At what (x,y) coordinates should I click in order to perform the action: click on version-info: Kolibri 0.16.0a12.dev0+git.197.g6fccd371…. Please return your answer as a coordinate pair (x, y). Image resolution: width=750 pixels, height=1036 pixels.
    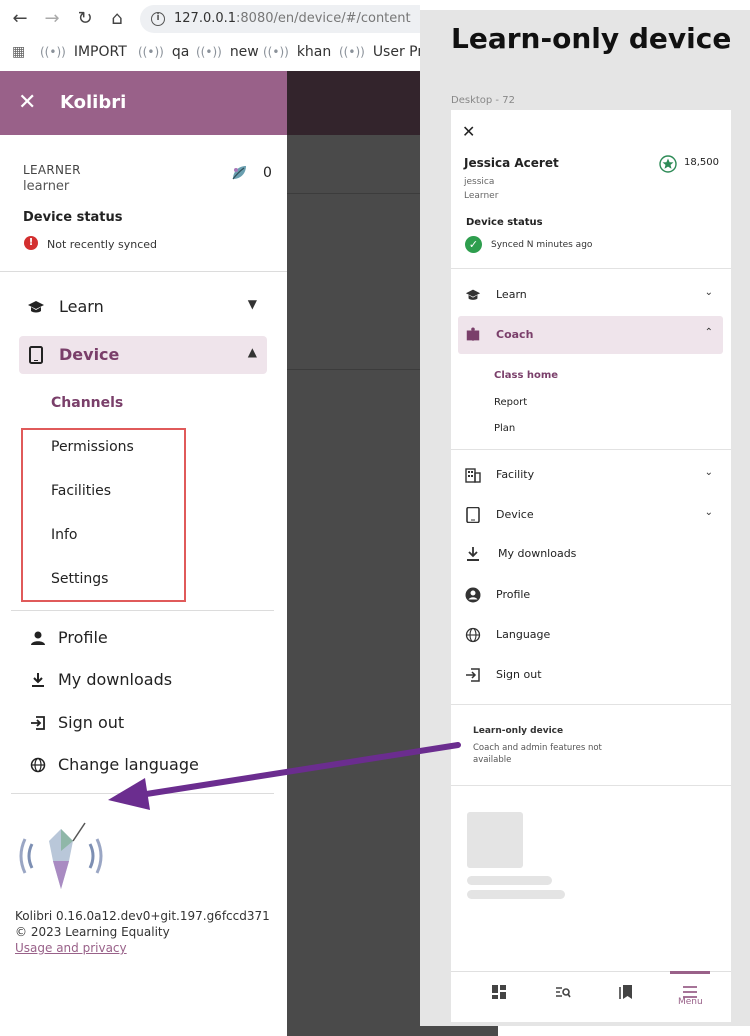
    Looking at the image, I should click on (142, 932).